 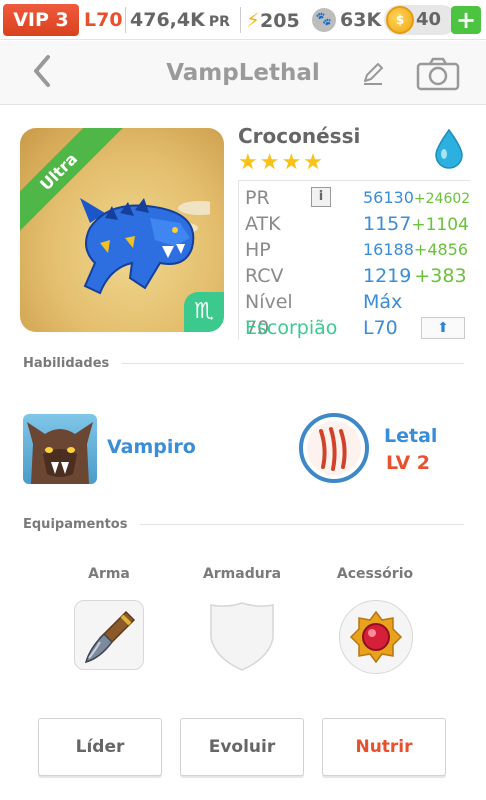 I want to click on stat-bonus: +1104, so click(x=440, y=225).